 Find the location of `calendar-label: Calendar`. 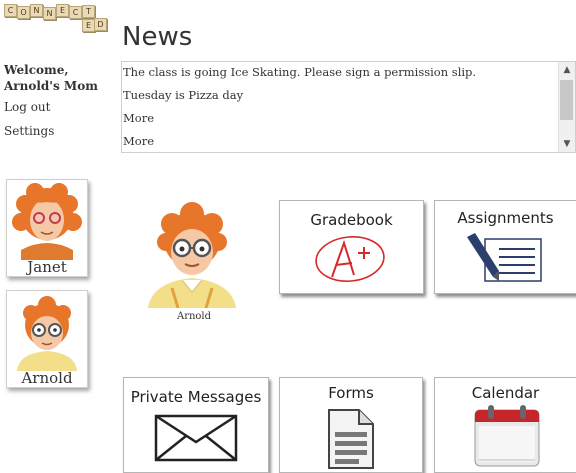

calendar-label: Calendar is located at coordinates (505, 393).